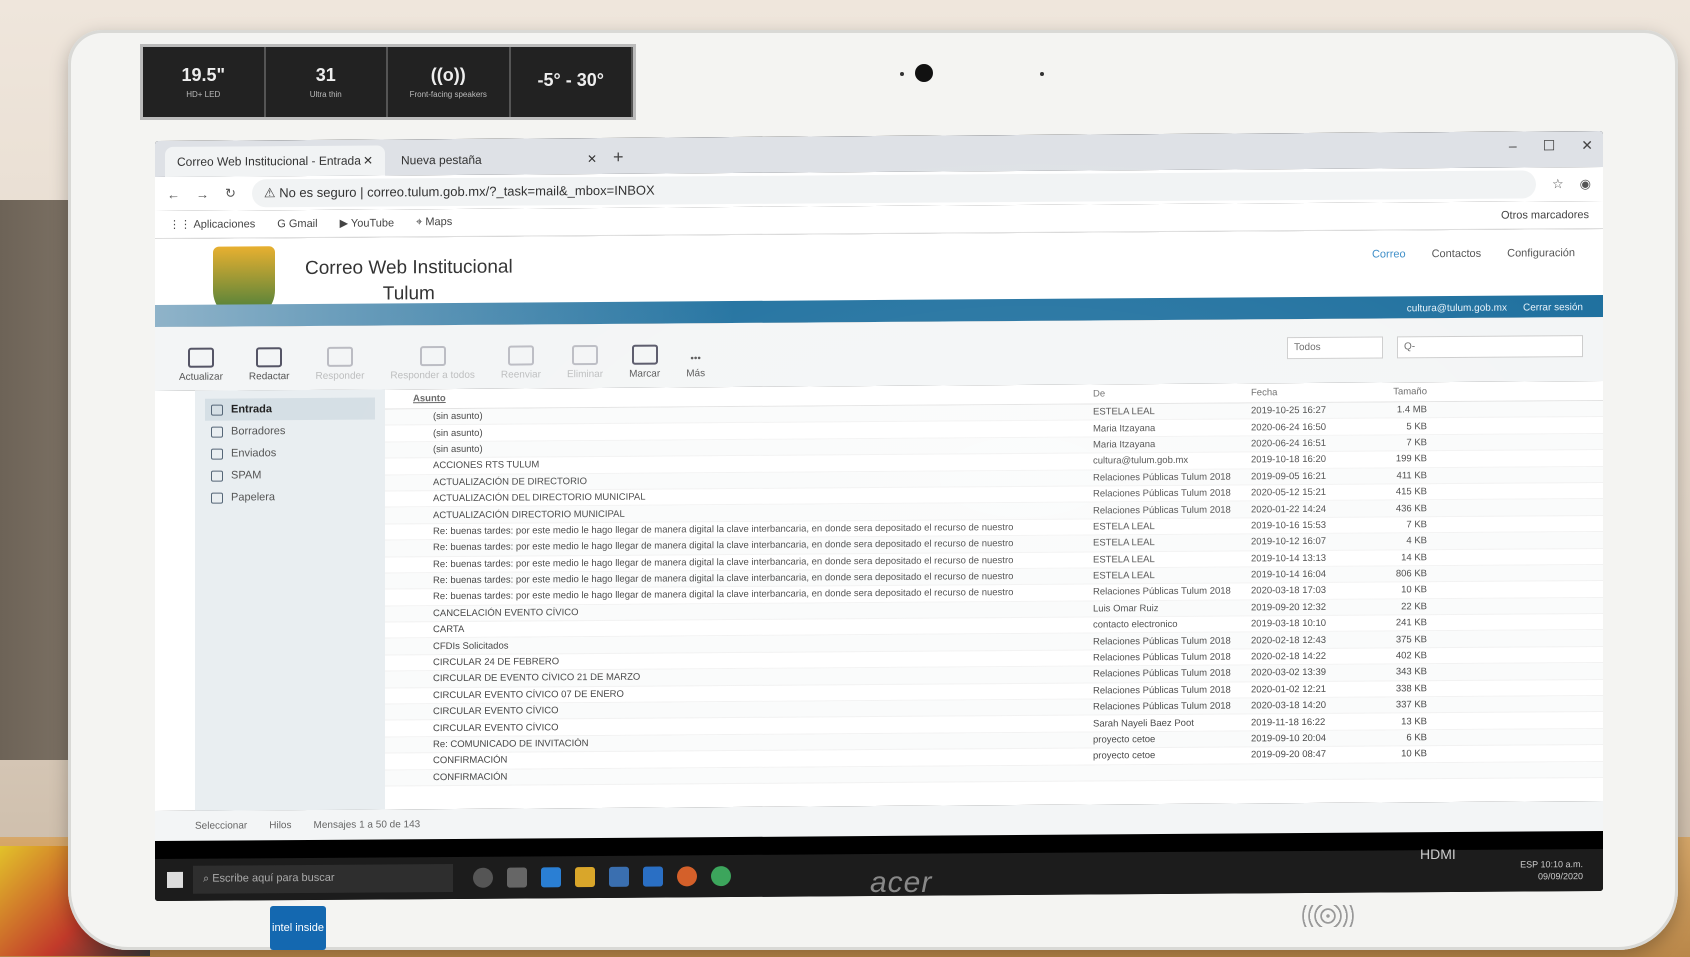  I want to click on reply-button: Responder, so click(339, 364).